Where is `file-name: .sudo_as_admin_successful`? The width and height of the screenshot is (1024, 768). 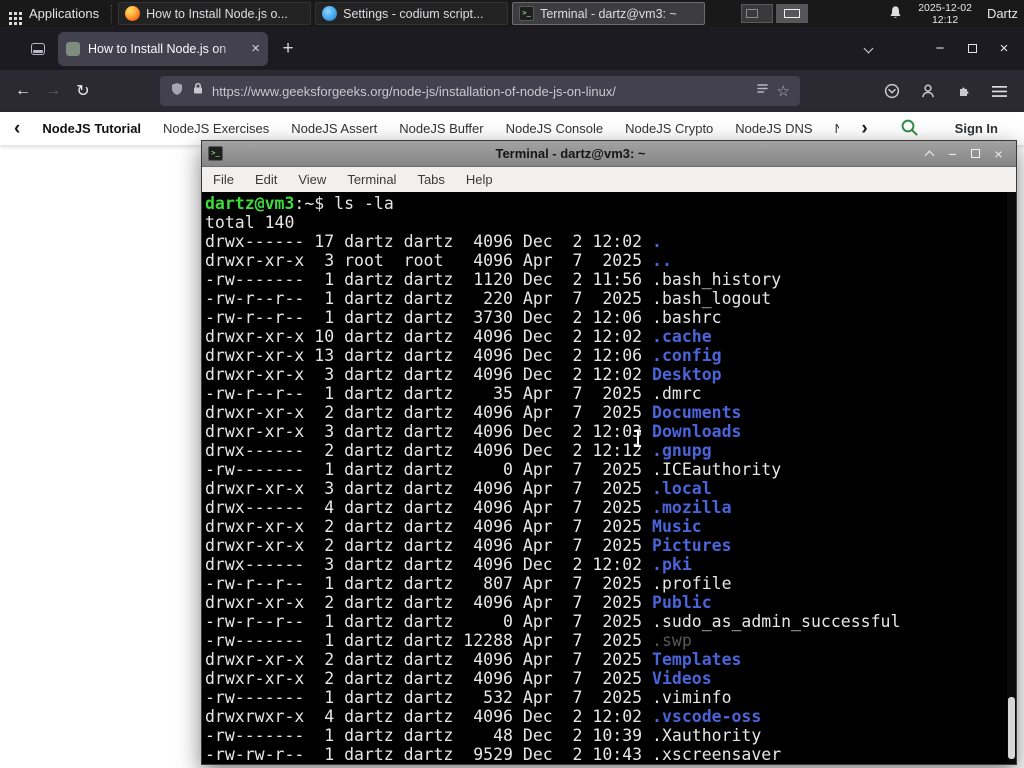 file-name: .sudo_as_admin_successful is located at coordinates (776, 621).